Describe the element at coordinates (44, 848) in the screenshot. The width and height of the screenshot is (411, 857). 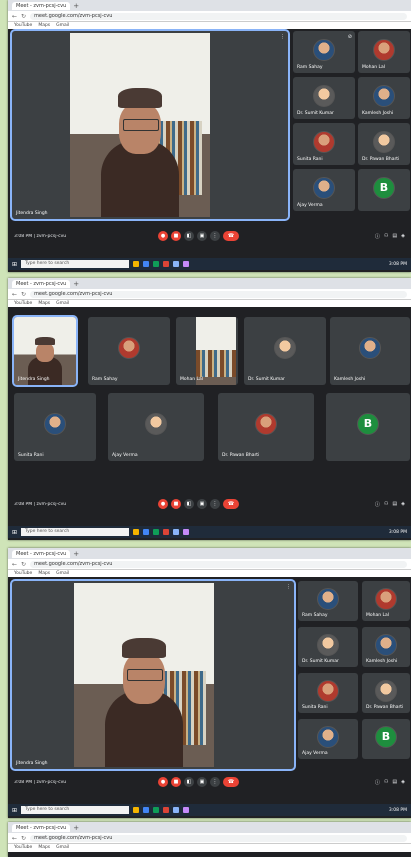
I see `bookmark-maps: Maps` at that location.